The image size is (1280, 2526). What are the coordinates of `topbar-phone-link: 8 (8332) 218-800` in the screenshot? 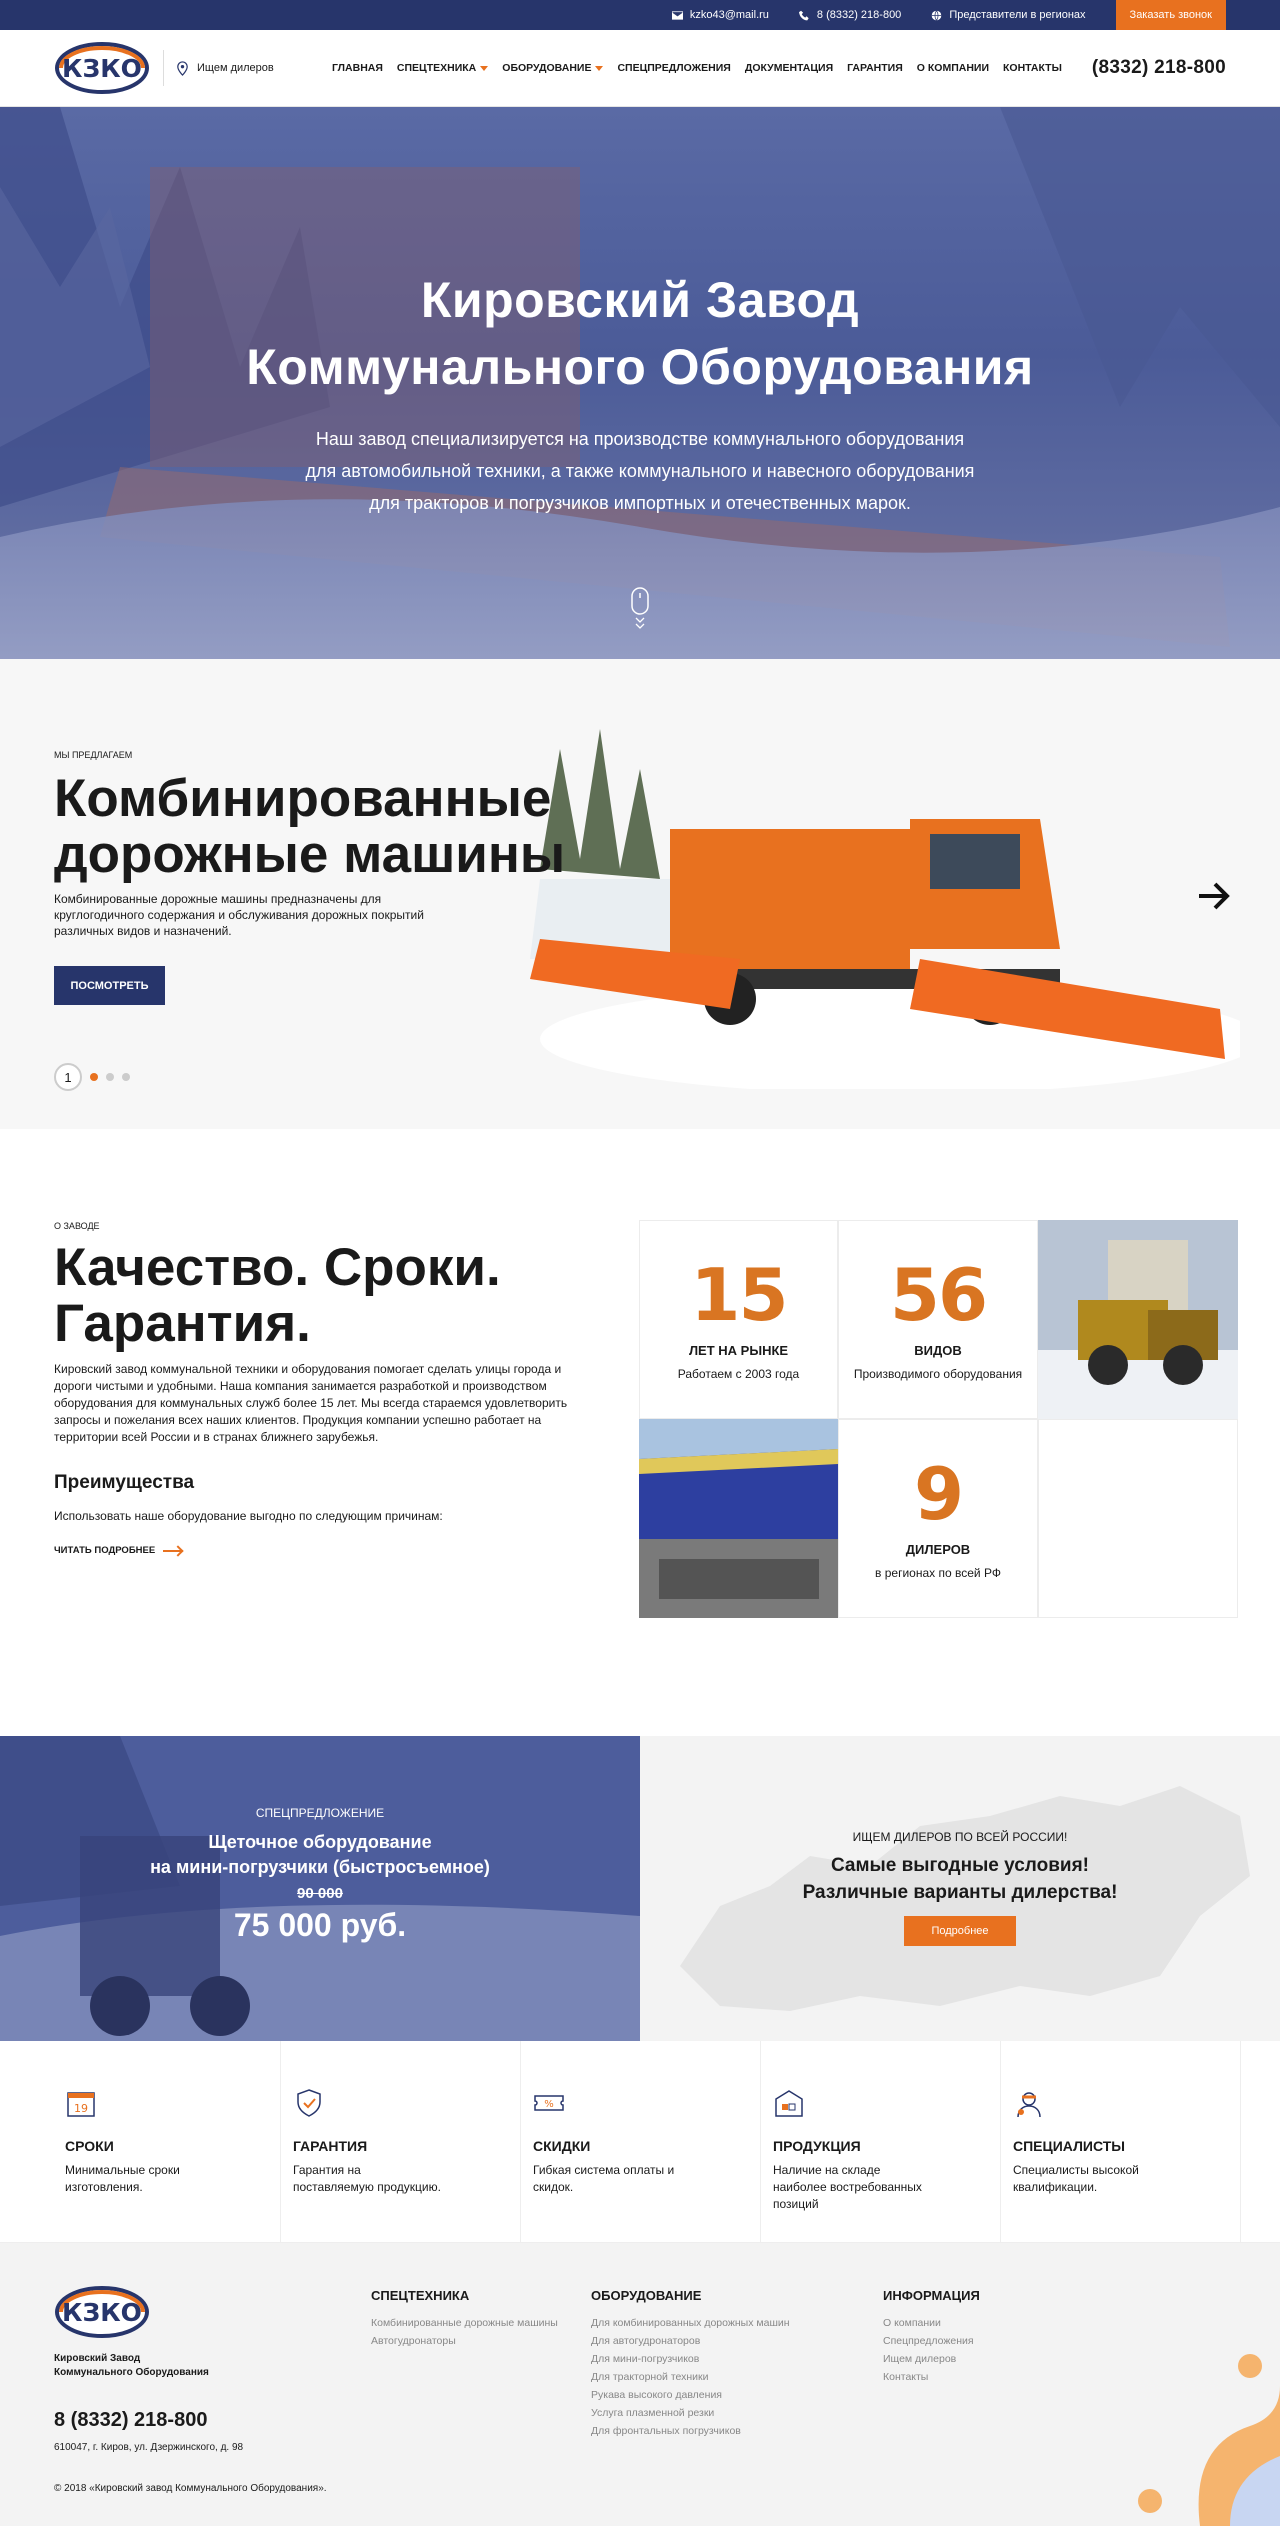 It's located at (849, 15).